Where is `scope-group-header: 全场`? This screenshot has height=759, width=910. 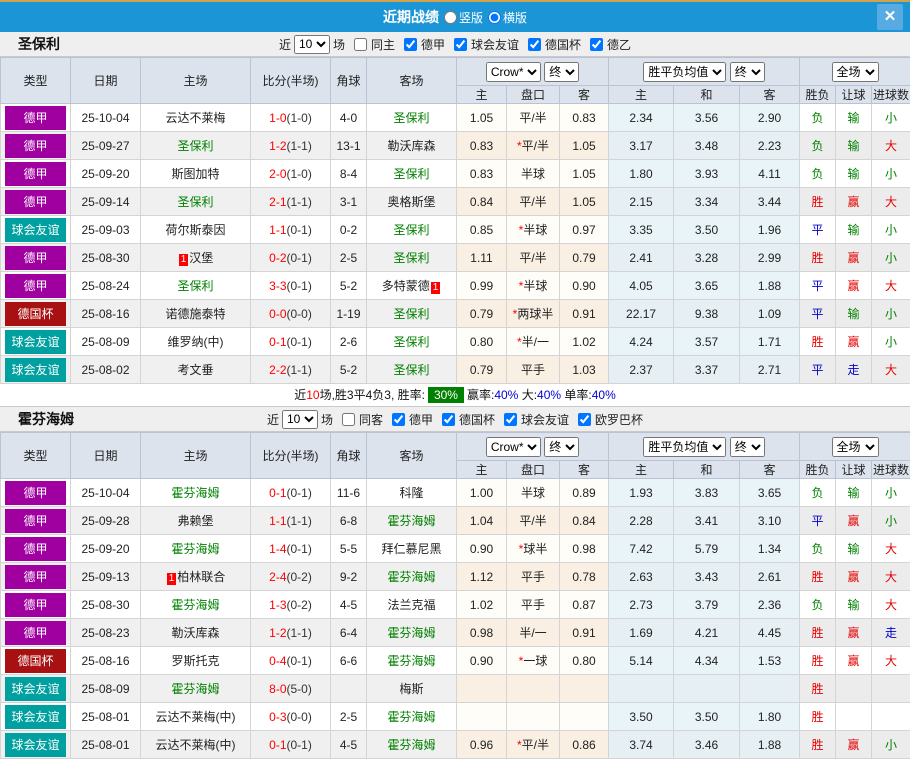 scope-group-header: 全场 is located at coordinates (855, 447).